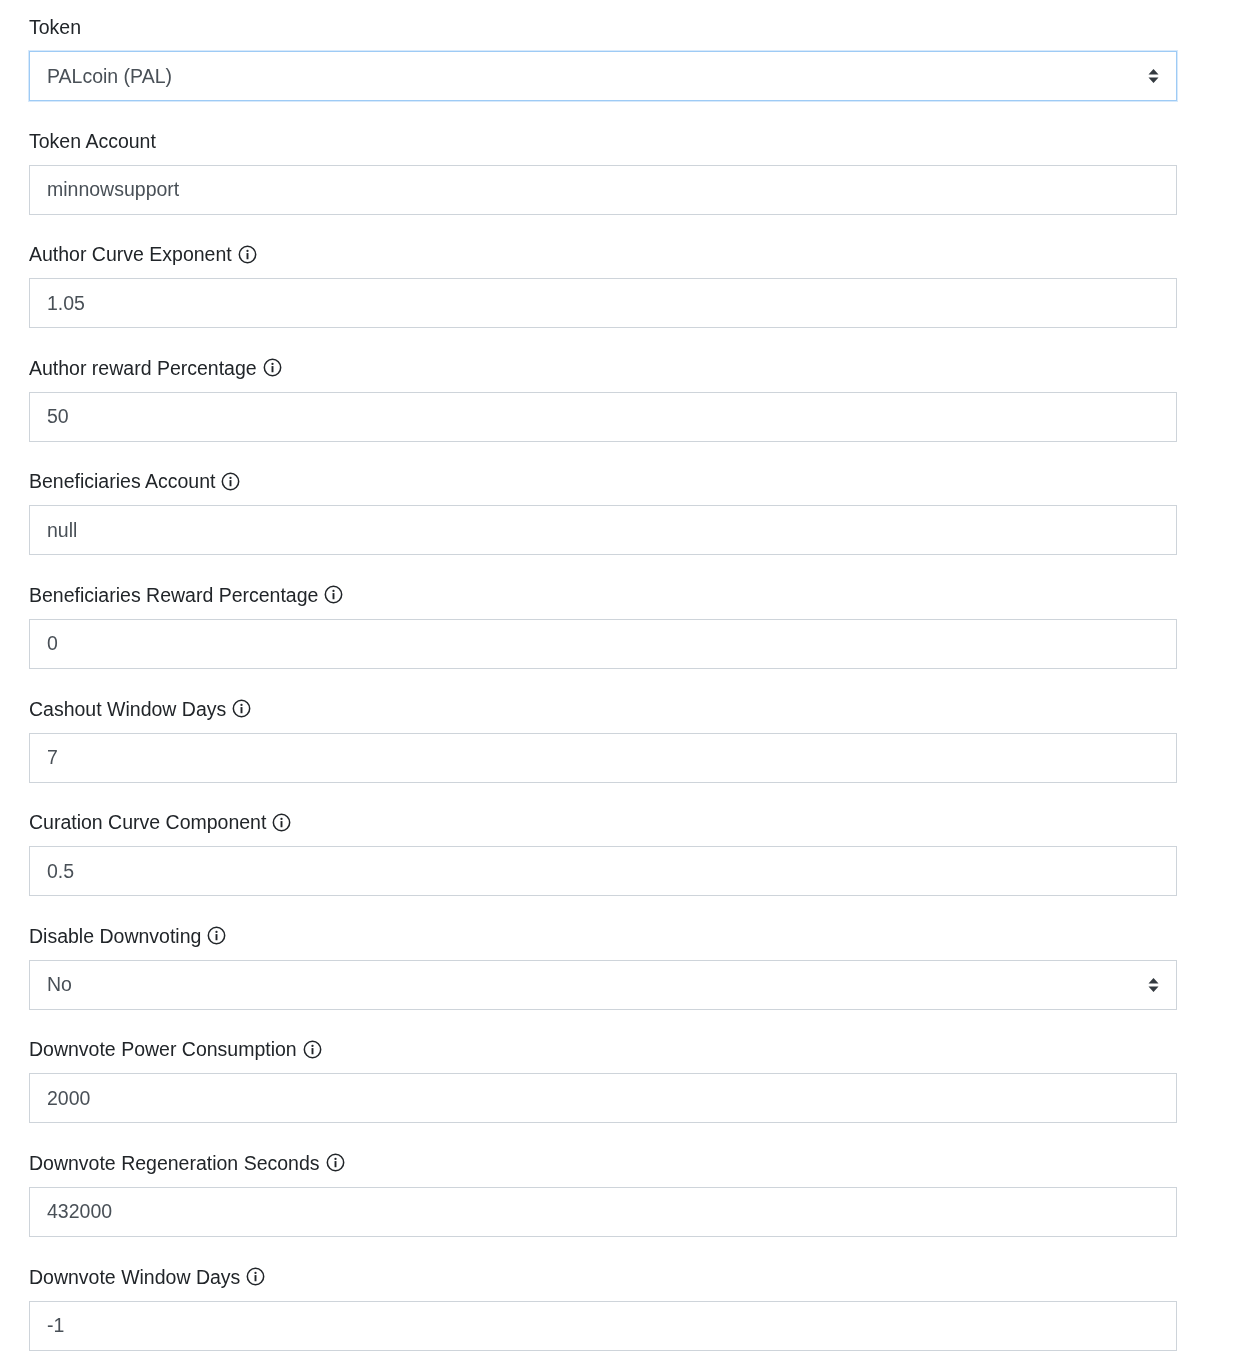 The width and height of the screenshot is (1239, 1365). Describe the element at coordinates (603, 189) in the screenshot. I see `input-field: minnowsupport` at that location.